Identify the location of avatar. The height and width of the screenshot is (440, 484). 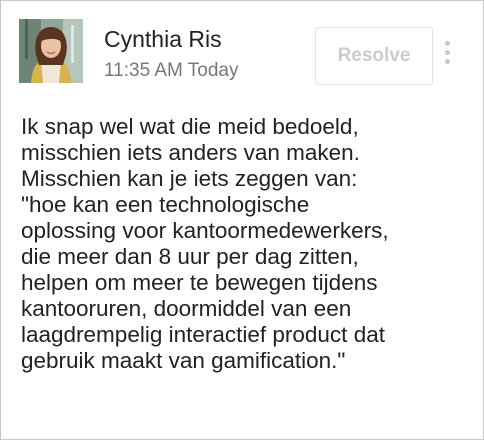
(51, 51).